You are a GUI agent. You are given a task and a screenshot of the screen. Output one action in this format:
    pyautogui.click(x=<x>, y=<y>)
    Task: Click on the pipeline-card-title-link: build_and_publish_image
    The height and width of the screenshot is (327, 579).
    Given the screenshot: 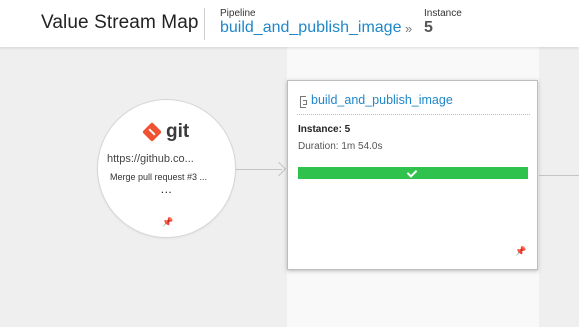 What is the action you would take?
    pyautogui.click(x=382, y=100)
    